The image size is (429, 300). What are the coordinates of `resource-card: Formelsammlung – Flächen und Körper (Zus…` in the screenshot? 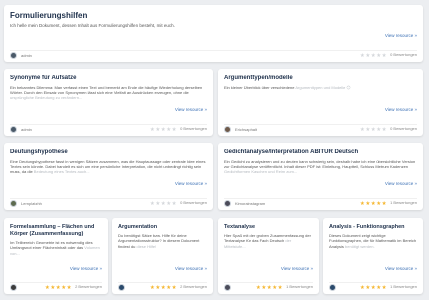 It's located at (56, 256).